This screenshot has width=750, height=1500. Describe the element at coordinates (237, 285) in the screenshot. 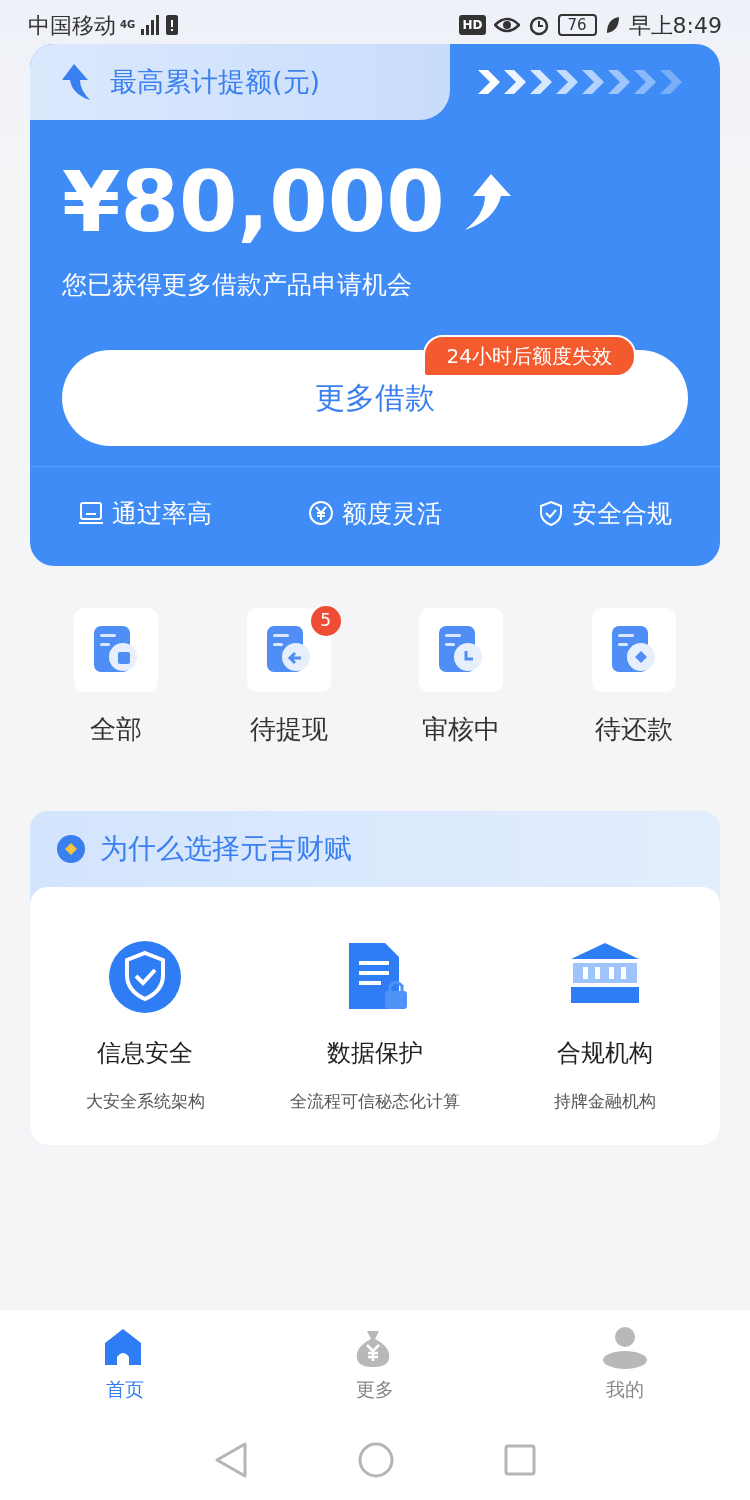

I see `card-subtitle: 您已获得更多借款产品申请机会` at that location.